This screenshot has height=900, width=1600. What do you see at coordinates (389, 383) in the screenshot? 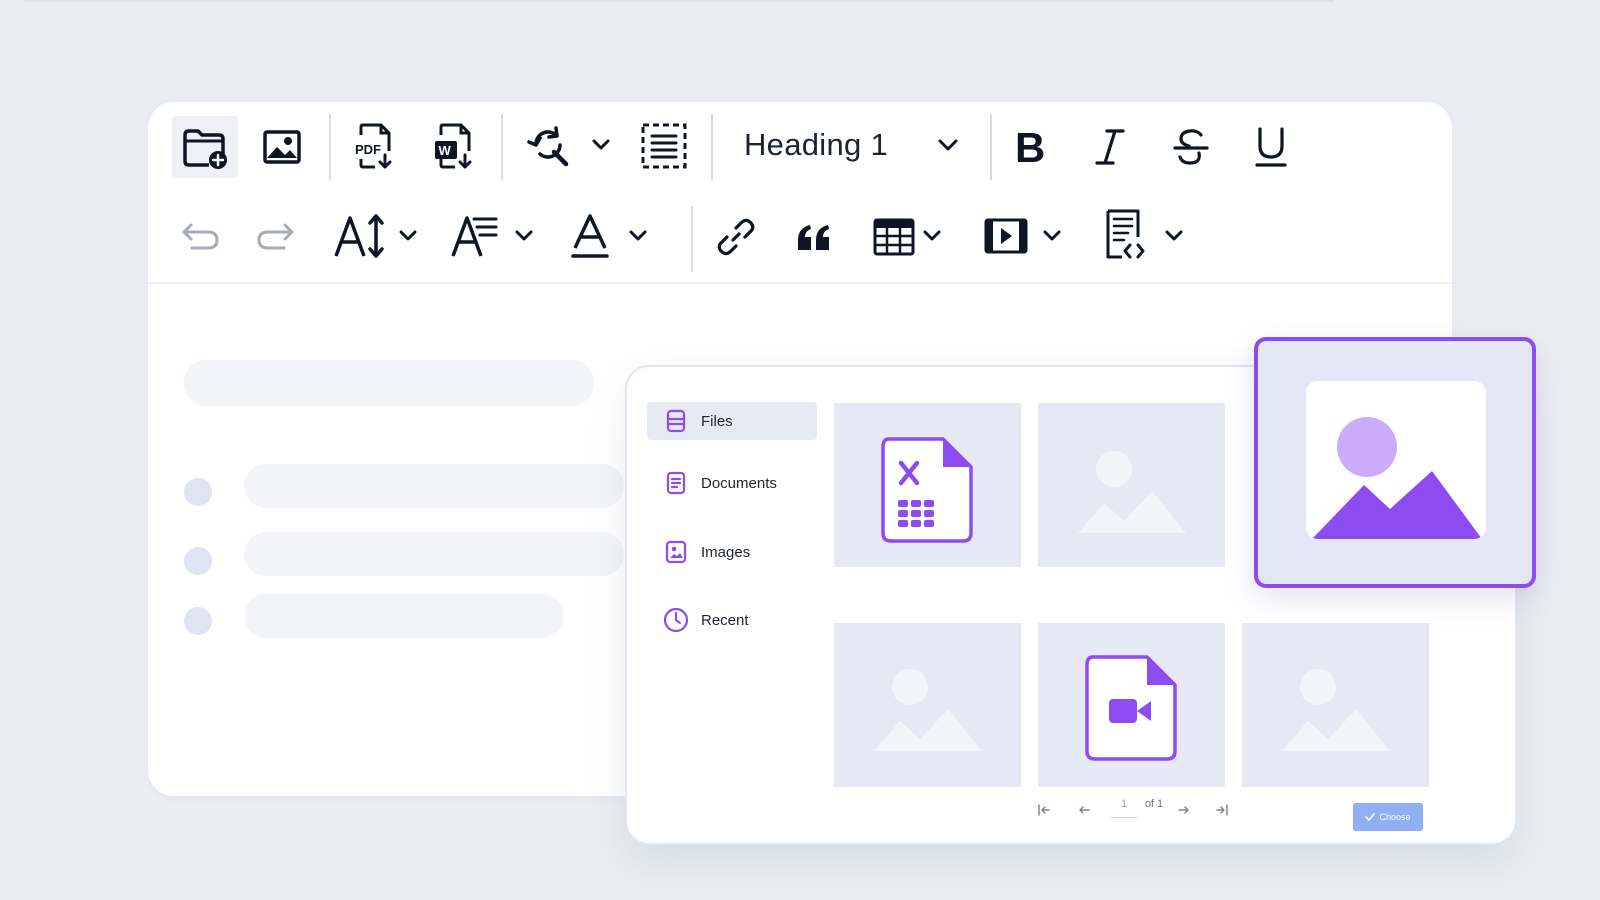
I see `title-placeholder` at bounding box center [389, 383].